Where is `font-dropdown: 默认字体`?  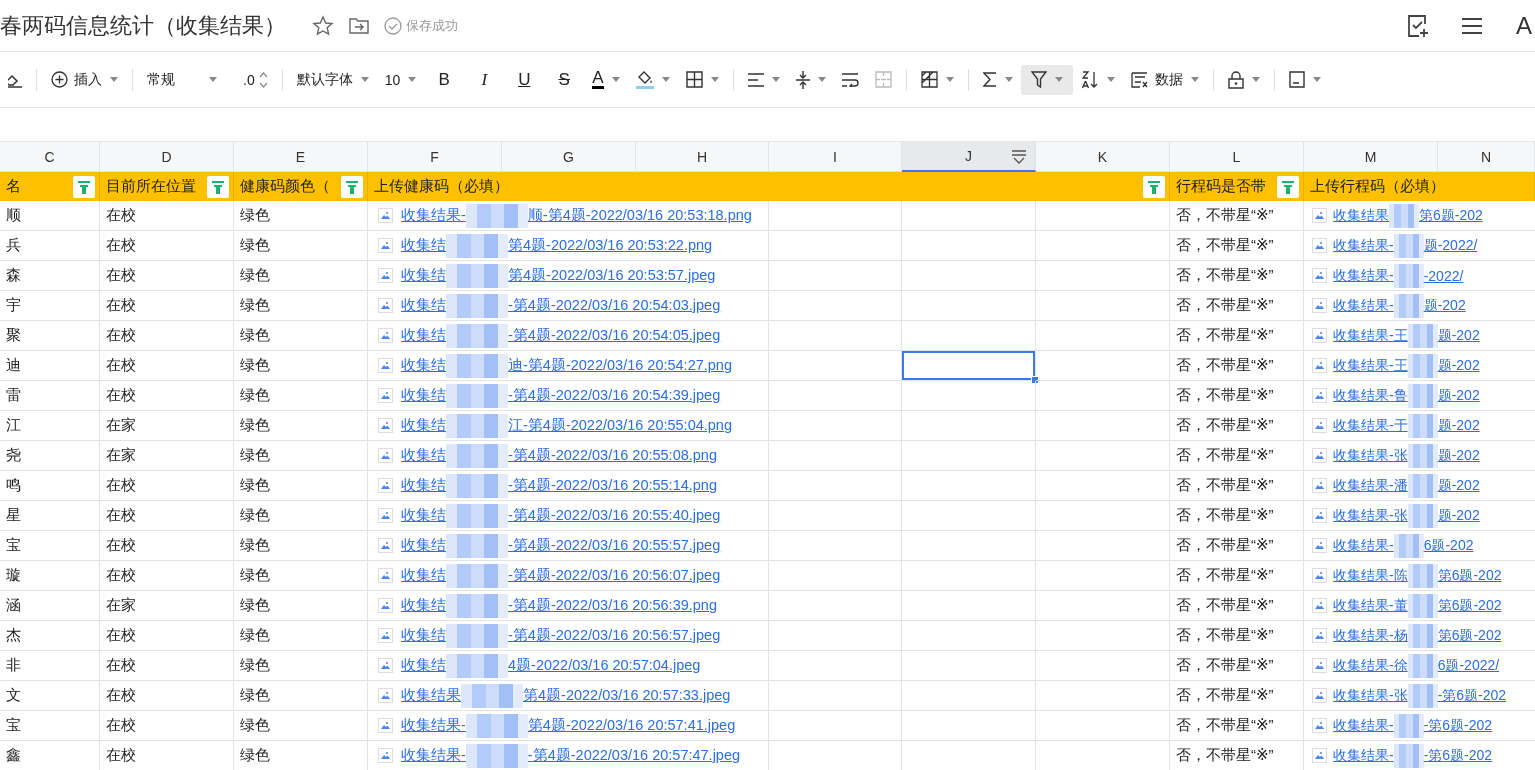
font-dropdown: 默认字体 is located at coordinates (332, 79).